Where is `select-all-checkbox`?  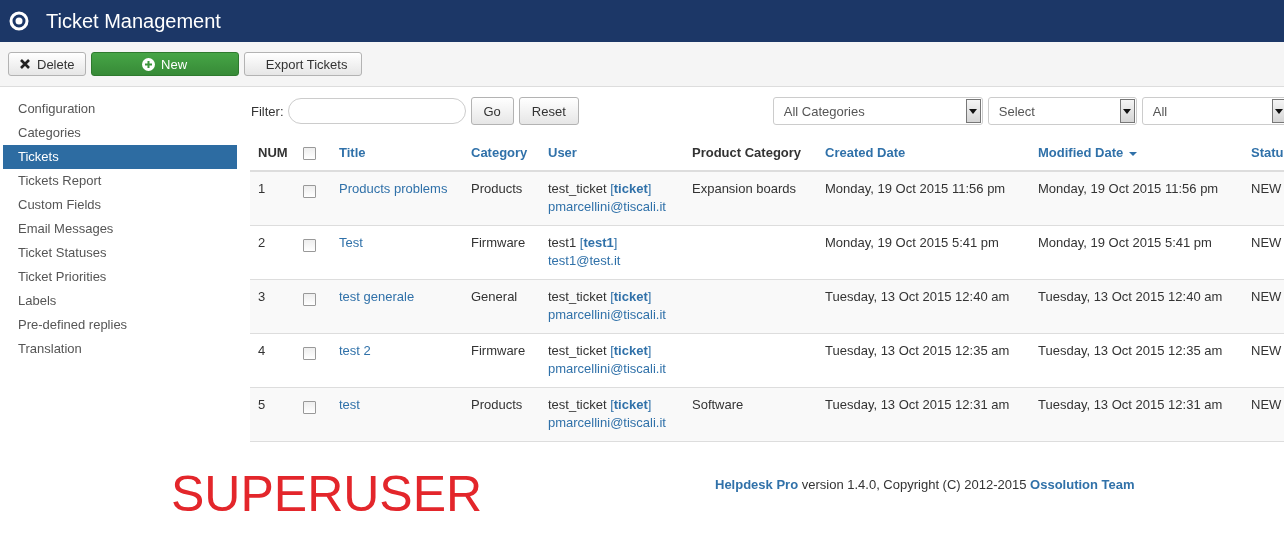
select-all-checkbox is located at coordinates (309, 153).